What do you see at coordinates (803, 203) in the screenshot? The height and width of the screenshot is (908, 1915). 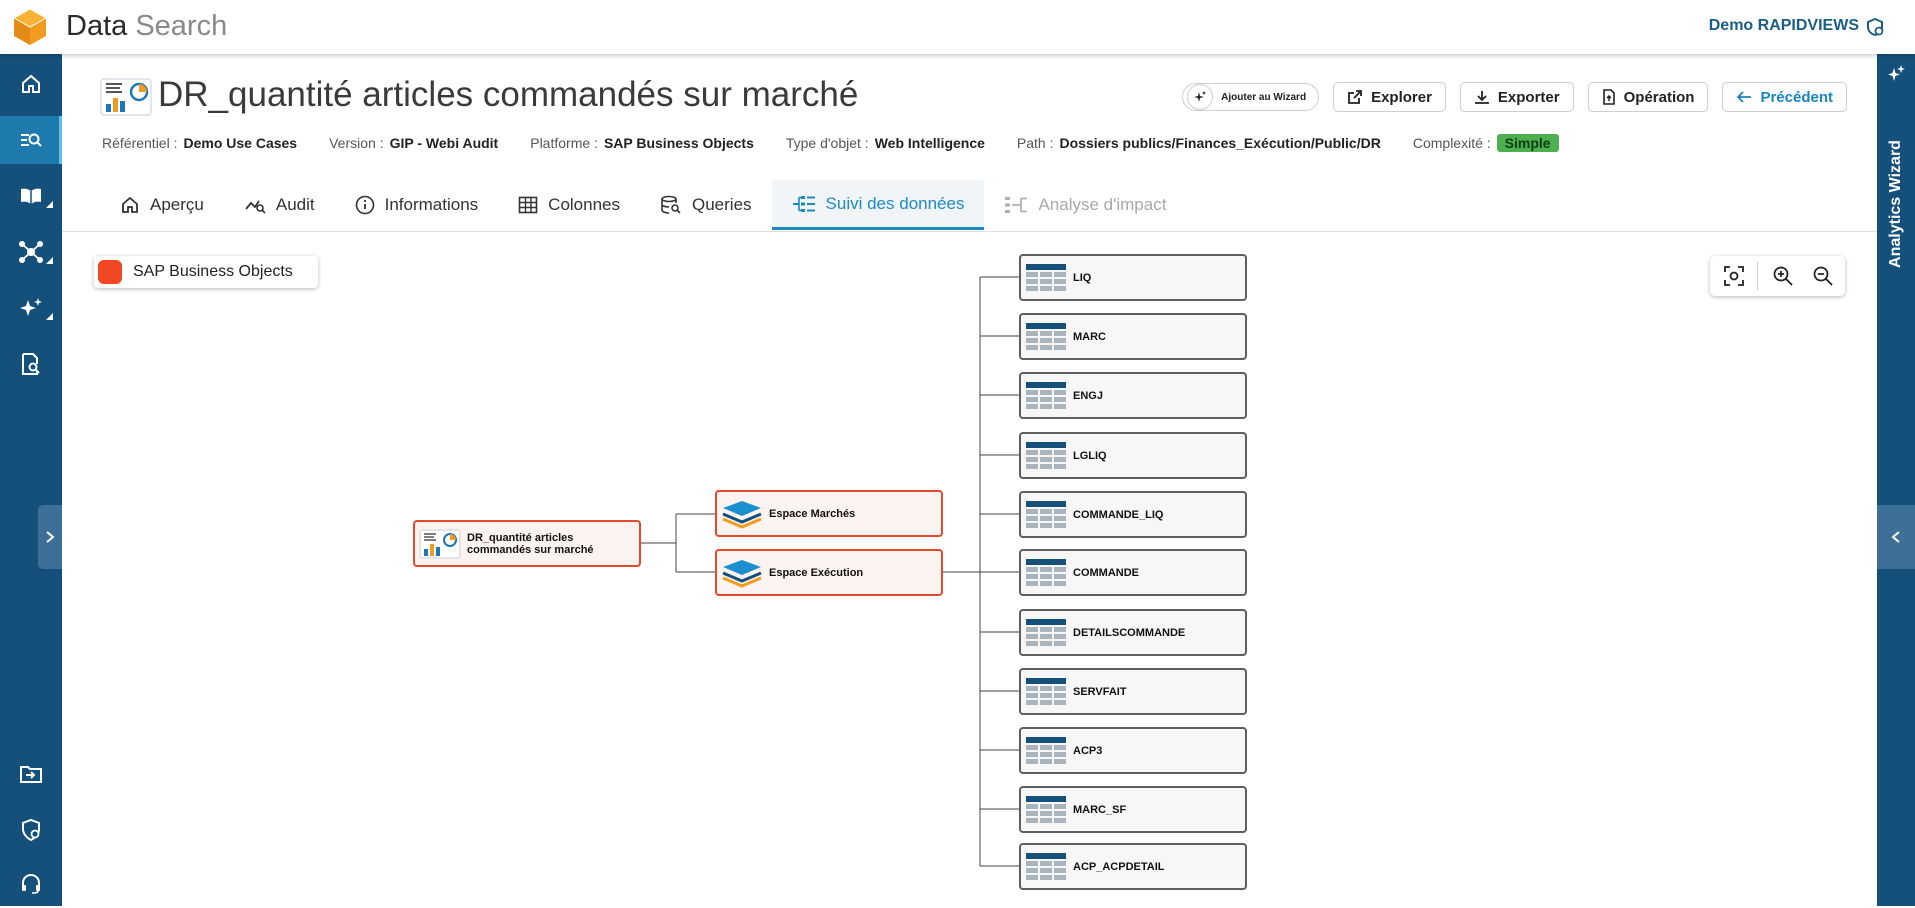 I see `lineage-icon` at bounding box center [803, 203].